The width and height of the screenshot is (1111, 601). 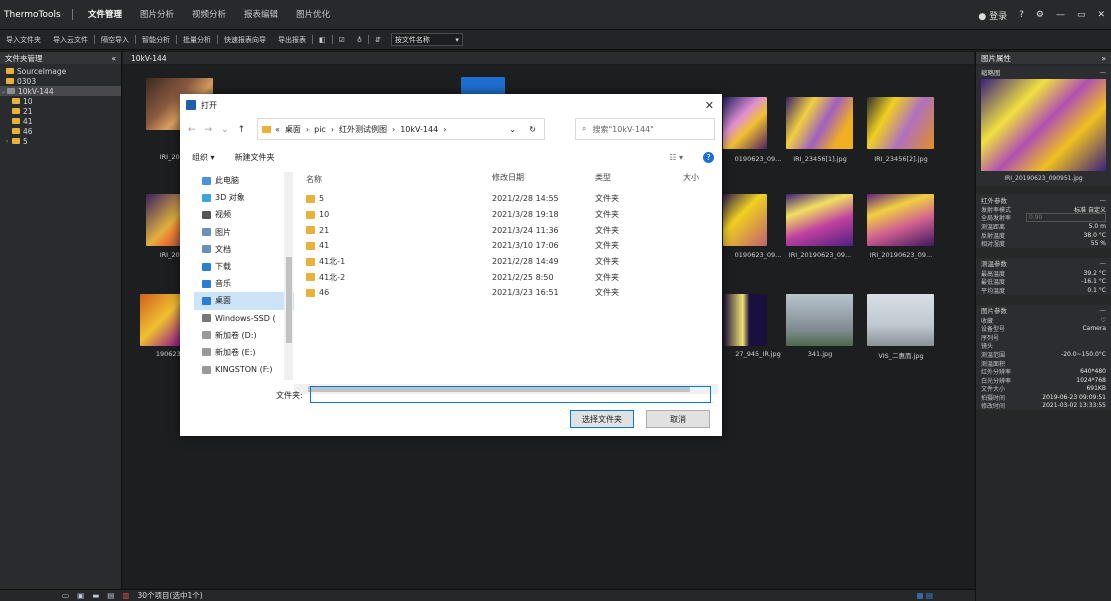 What do you see at coordinates (203, 157) in the screenshot?
I see `organize-button: 组织 ▾` at bounding box center [203, 157].